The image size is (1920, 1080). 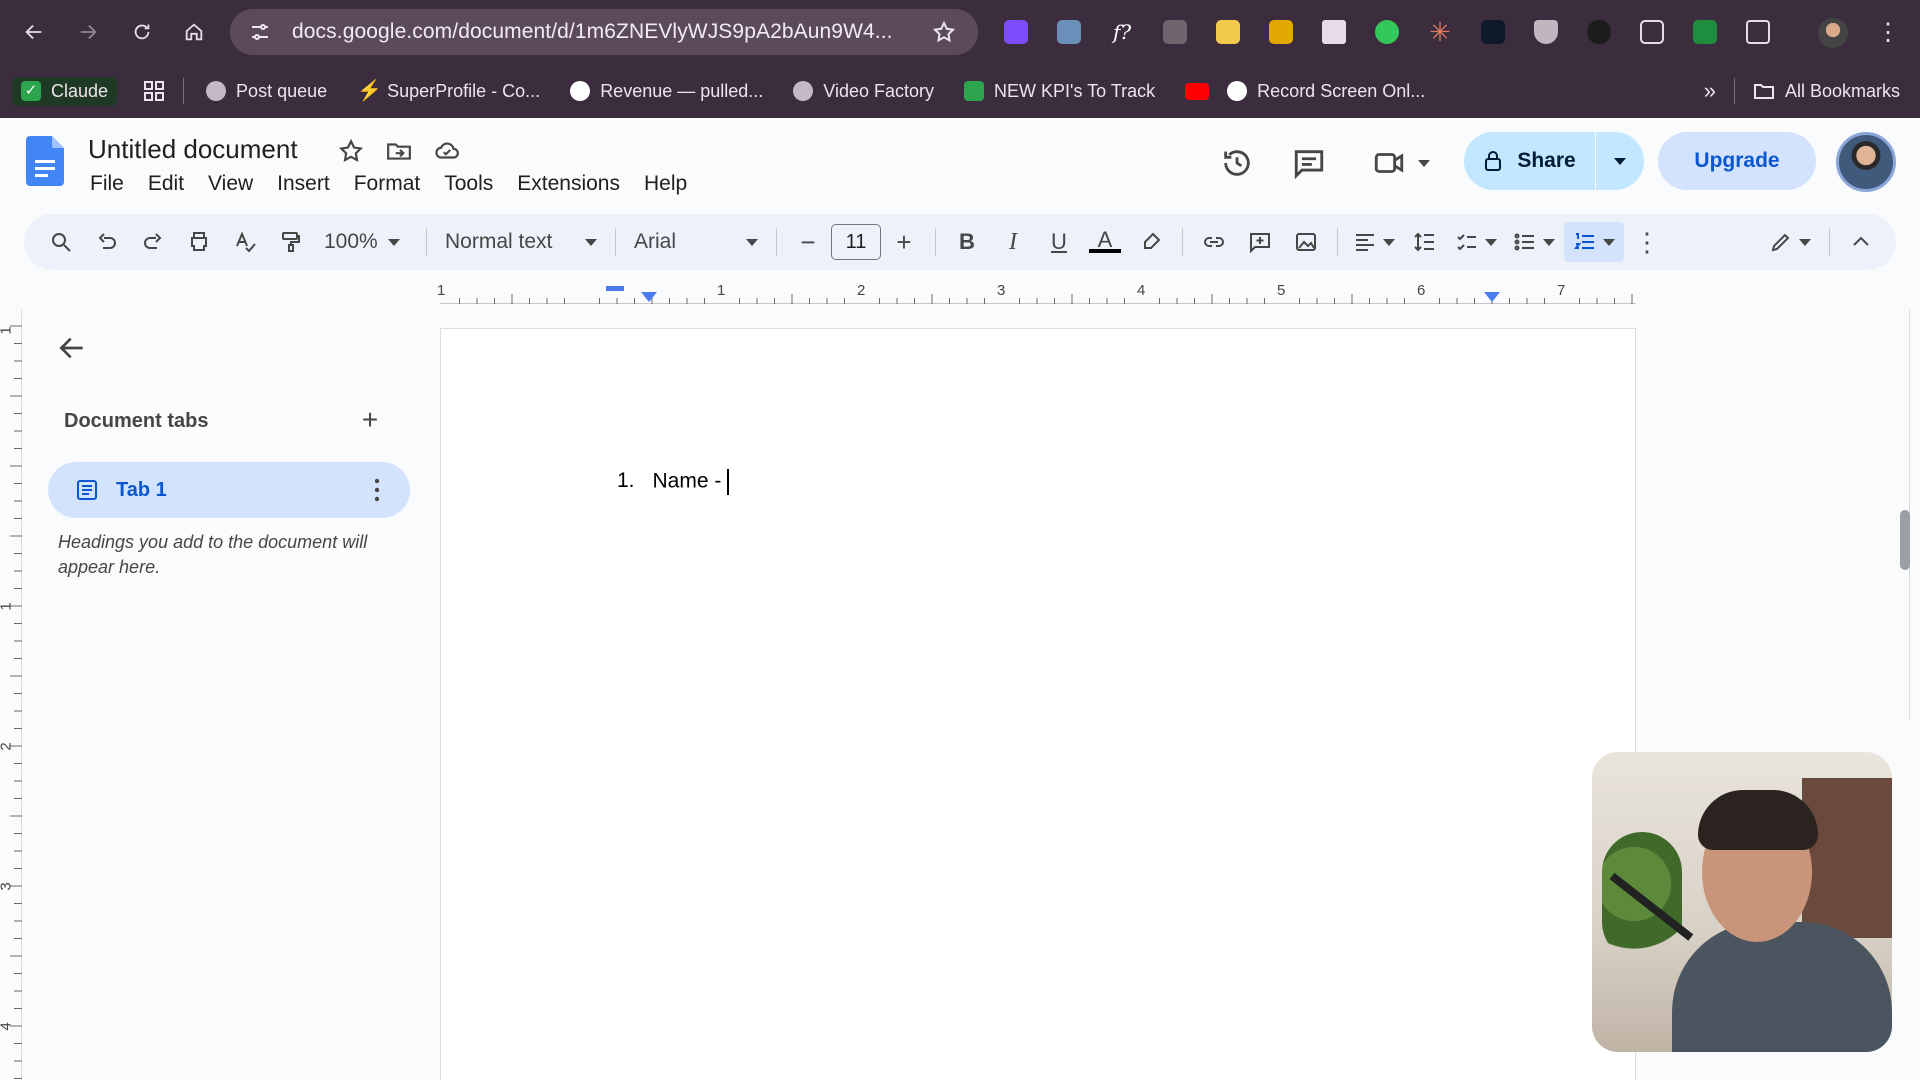 What do you see at coordinates (1652, 32) in the screenshot?
I see `robot-extension-icon` at bounding box center [1652, 32].